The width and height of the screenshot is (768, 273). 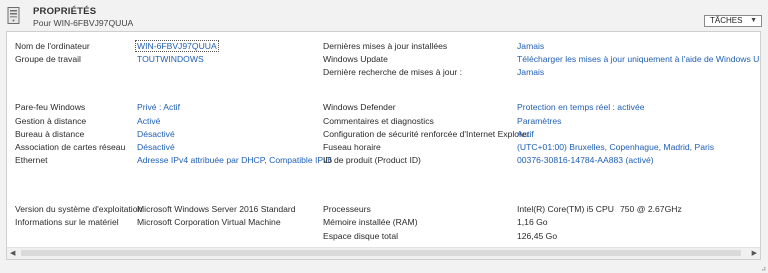 What do you see at coordinates (651, 209) in the screenshot?
I see `processors-value-speed: 750 @ 2.67GHz` at bounding box center [651, 209].